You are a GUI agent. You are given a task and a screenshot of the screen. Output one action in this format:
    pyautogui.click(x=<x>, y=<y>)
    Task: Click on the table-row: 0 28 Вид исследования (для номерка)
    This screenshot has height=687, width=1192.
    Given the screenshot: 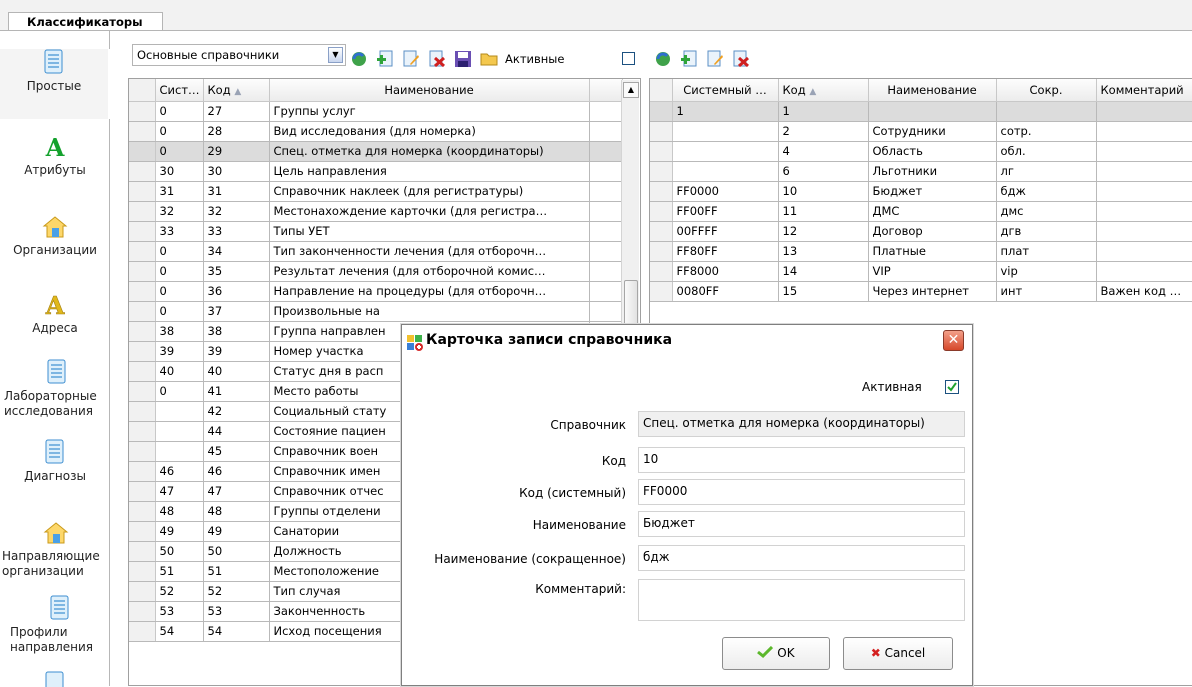 What is the action you would take?
    pyautogui.click(x=376, y=131)
    